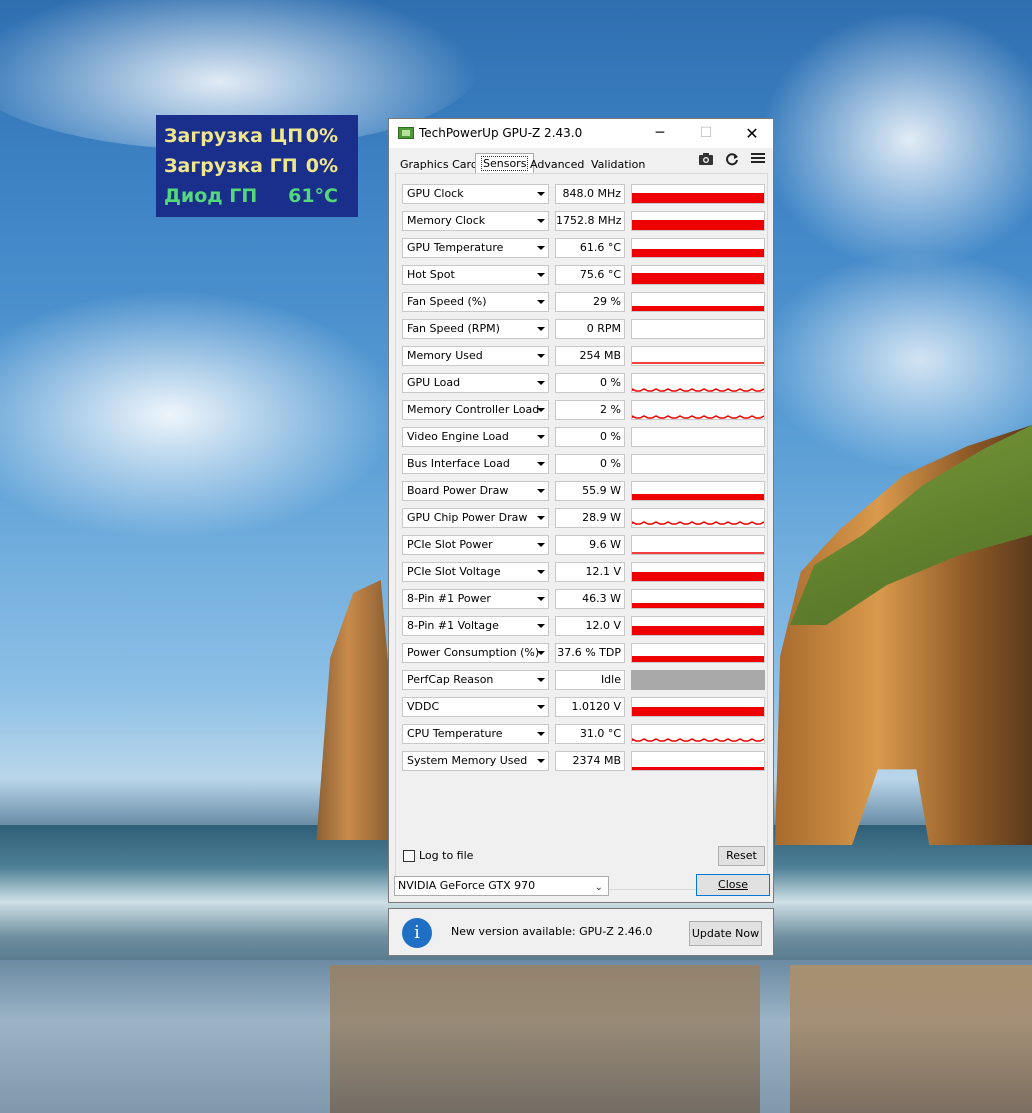 Image resolution: width=1032 pixels, height=1113 pixels. Describe the element at coordinates (752, 133) in the screenshot. I see `close-window-button: ✕` at that location.